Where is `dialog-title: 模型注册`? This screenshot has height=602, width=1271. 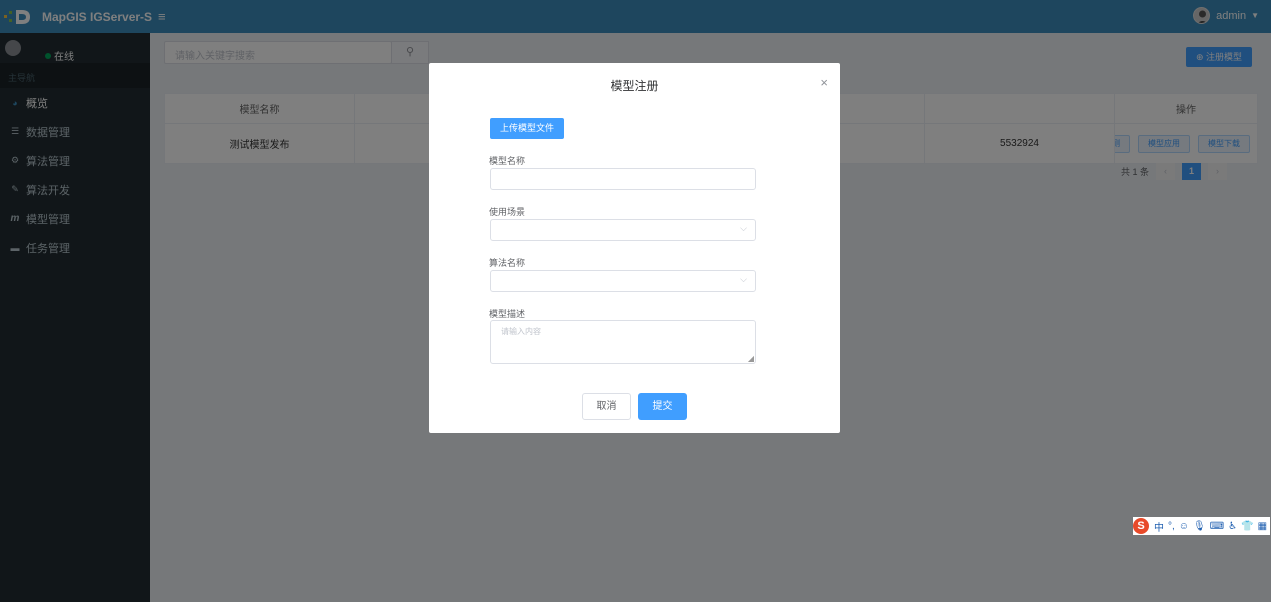 dialog-title: 模型注册 is located at coordinates (634, 86).